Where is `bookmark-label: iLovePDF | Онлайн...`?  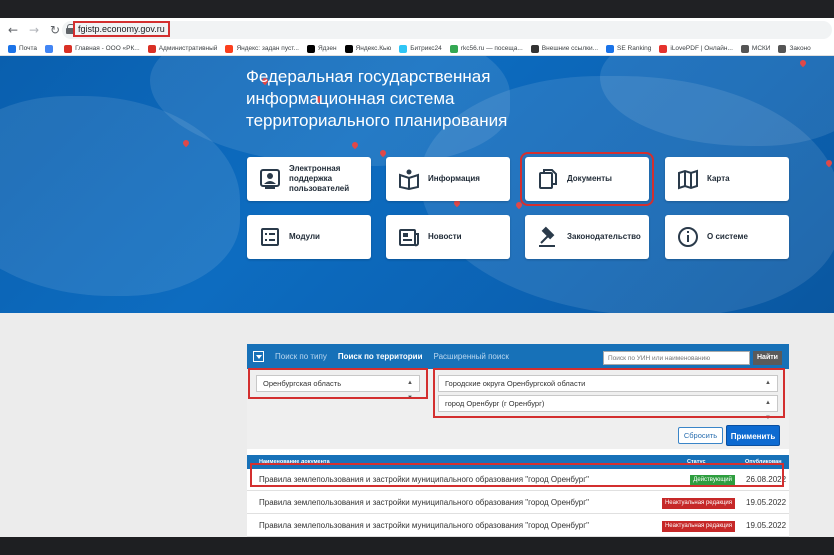
bookmark-label: iLovePDF | Онлайн... is located at coordinates (701, 48).